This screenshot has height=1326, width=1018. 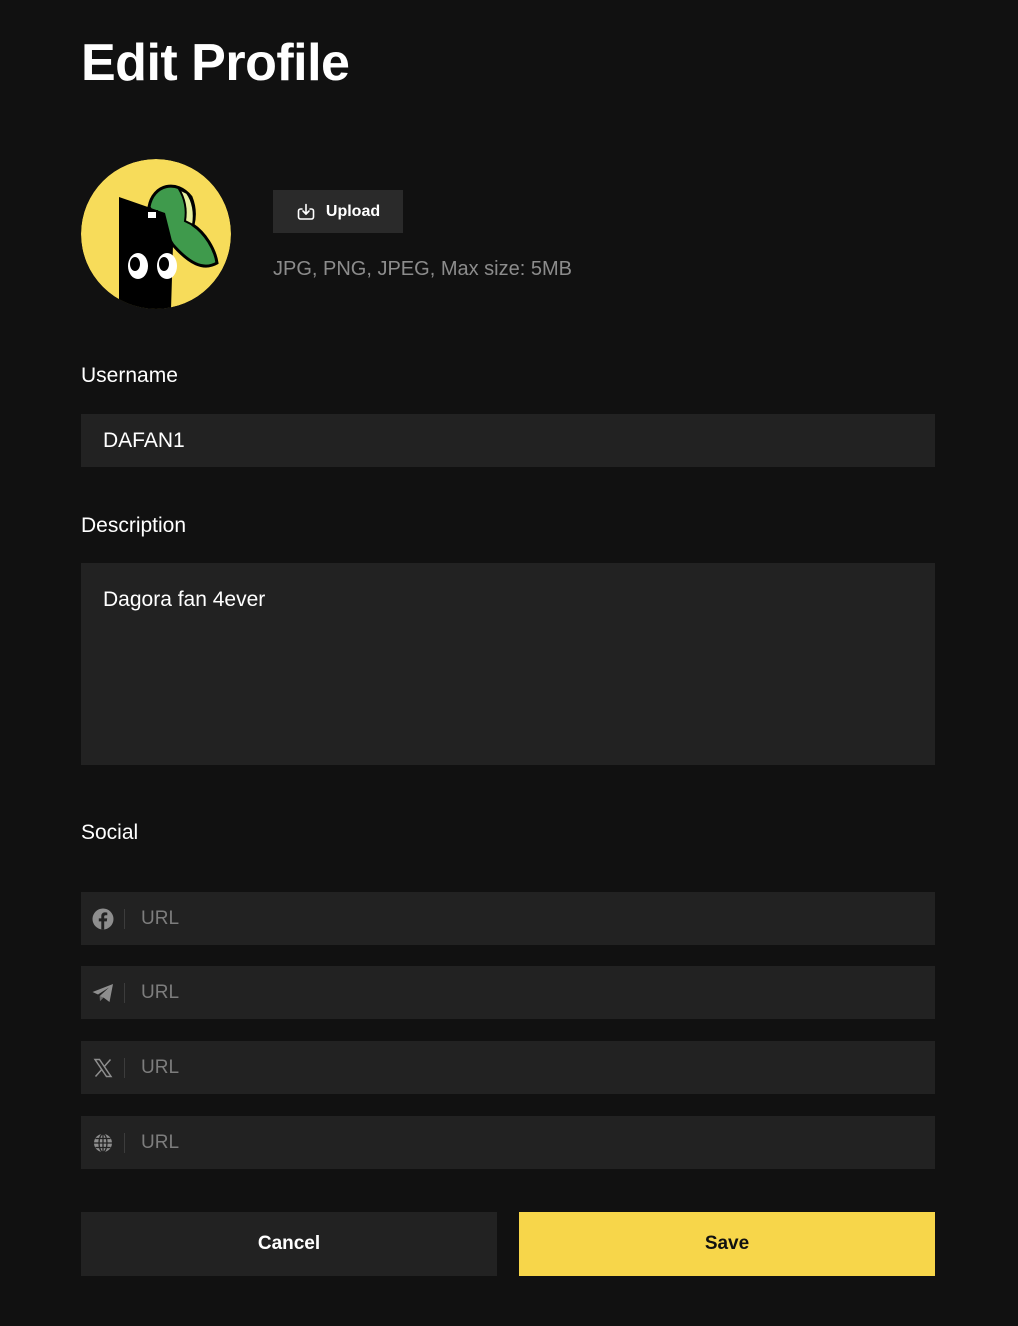 I want to click on save-button: Save, so click(x=727, y=1244).